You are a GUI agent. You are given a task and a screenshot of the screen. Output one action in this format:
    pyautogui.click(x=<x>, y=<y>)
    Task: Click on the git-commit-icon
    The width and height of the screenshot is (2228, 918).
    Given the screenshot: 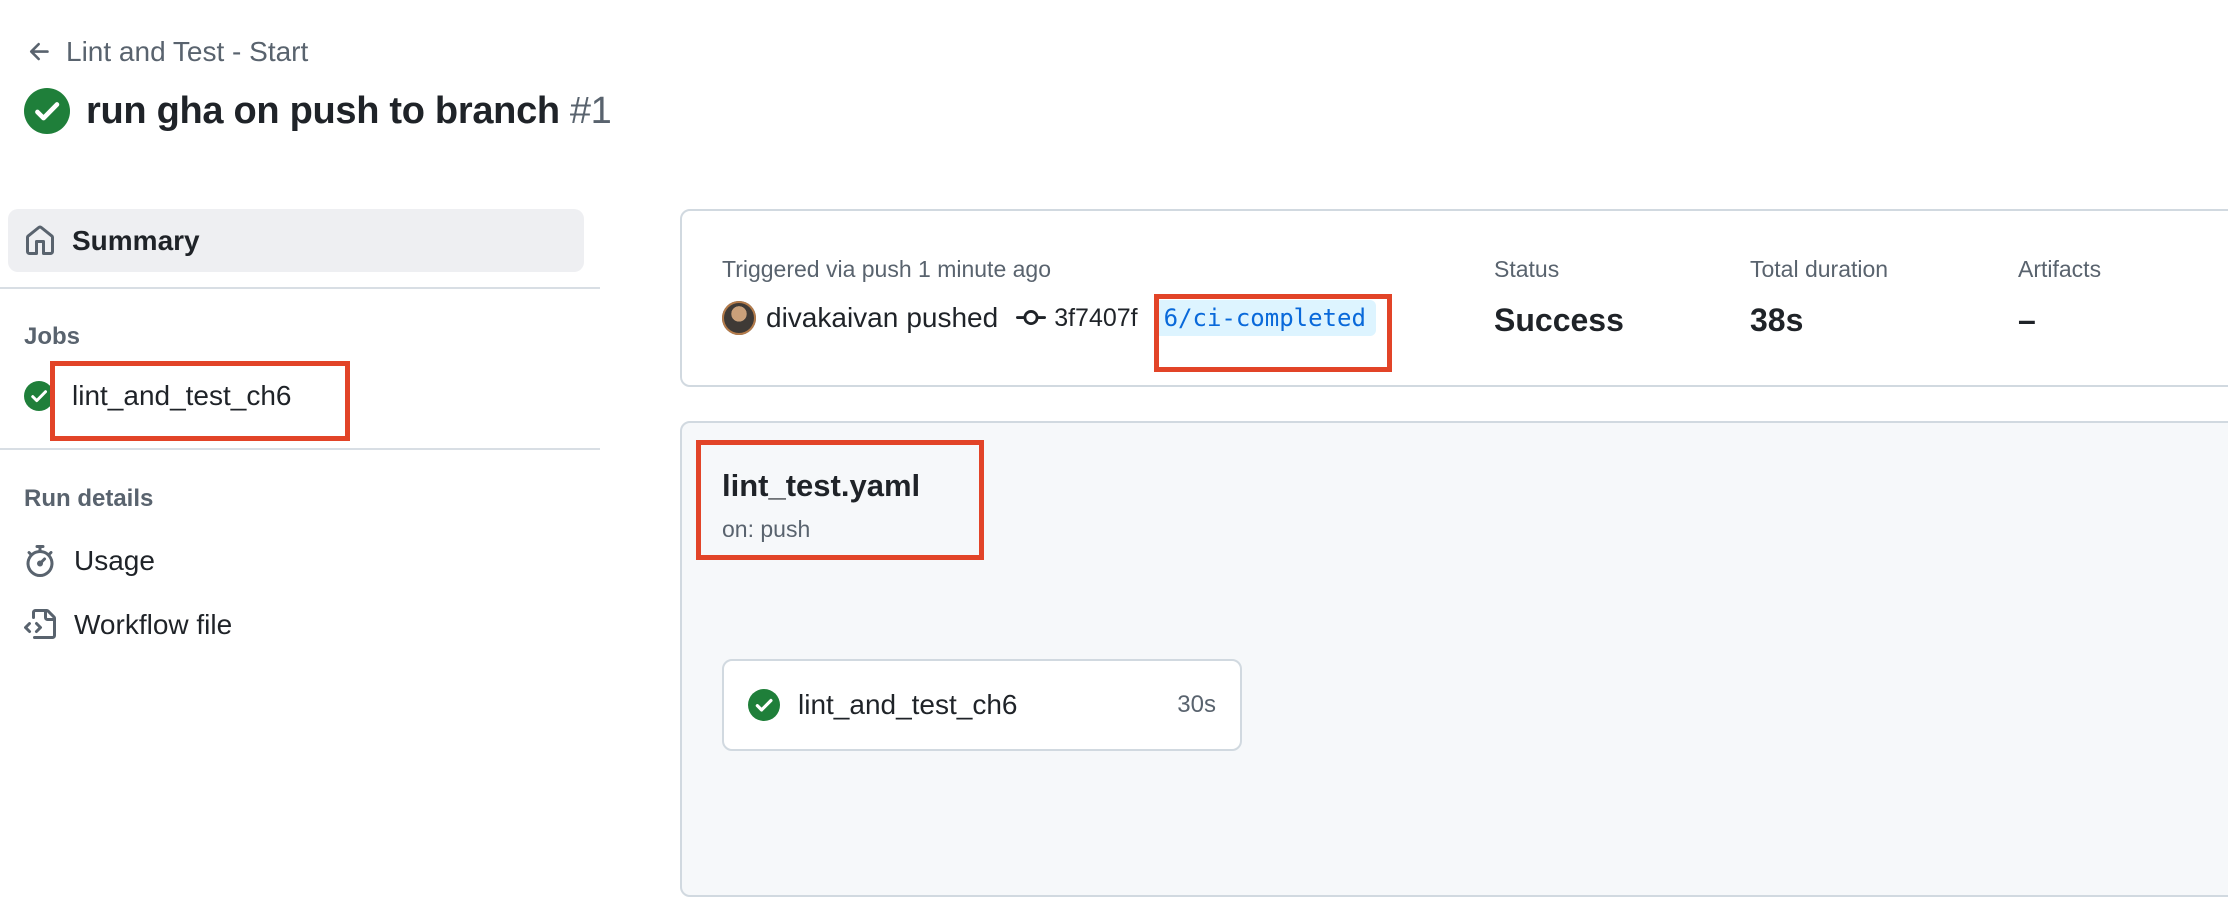 What is the action you would take?
    pyautogui.click(x=1031, y=318)
    